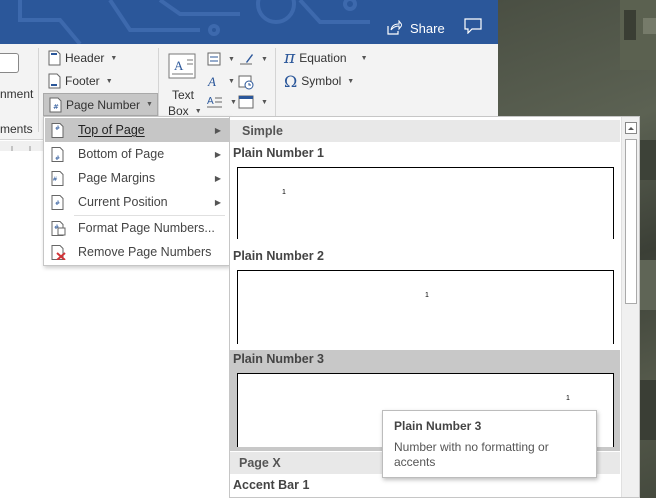  Describe the element at coordinates (427, 28) in the screenshot. I see `share-label: Share` at that location.